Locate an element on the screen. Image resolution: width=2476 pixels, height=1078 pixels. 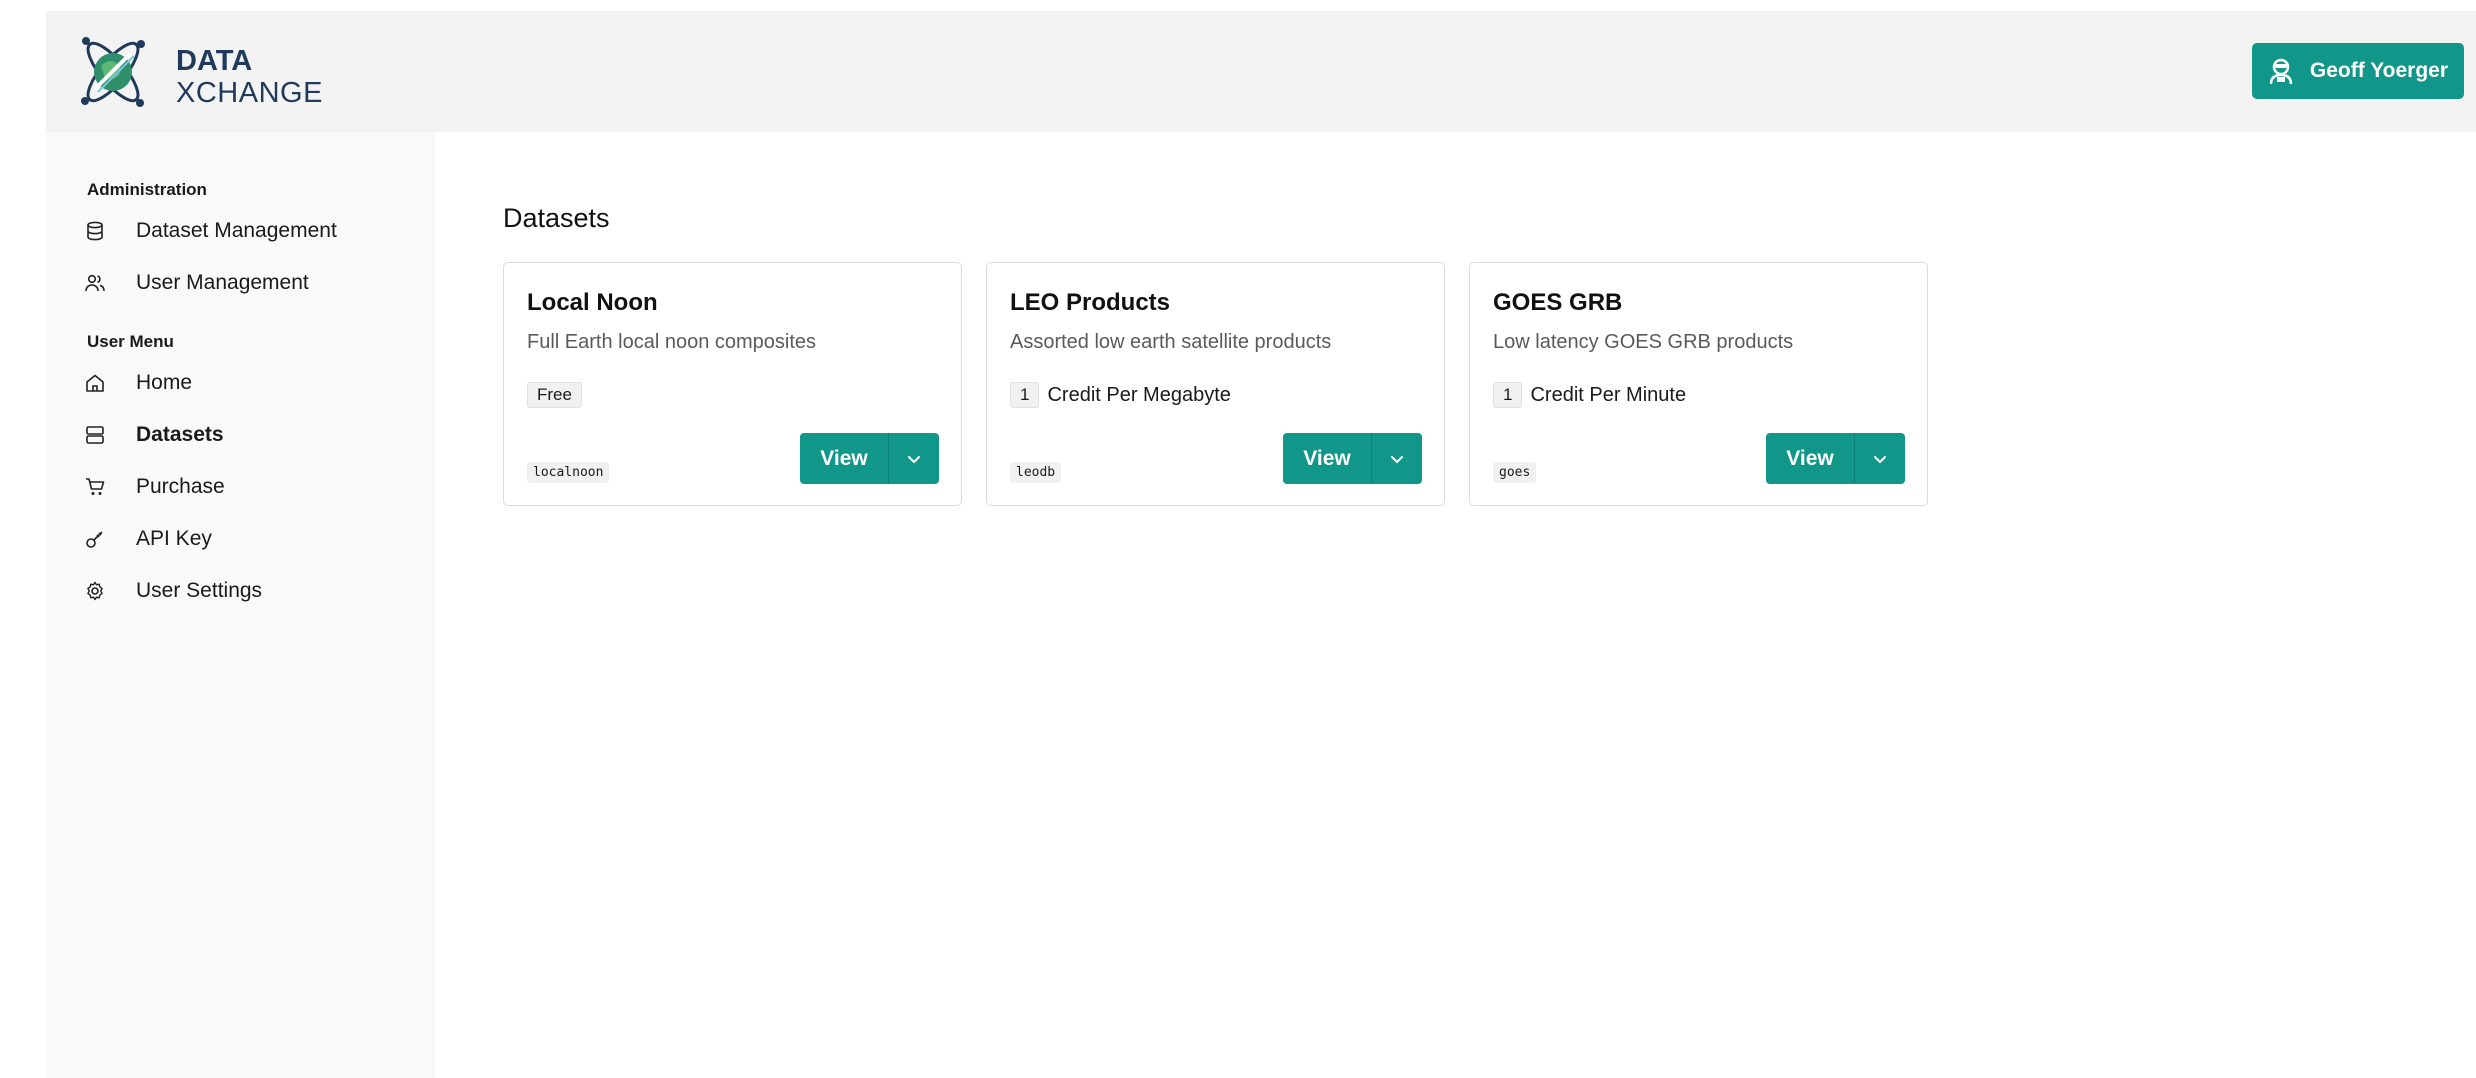
card-price: 1 Credit Per Minute is located at coordinates (1589, 395).